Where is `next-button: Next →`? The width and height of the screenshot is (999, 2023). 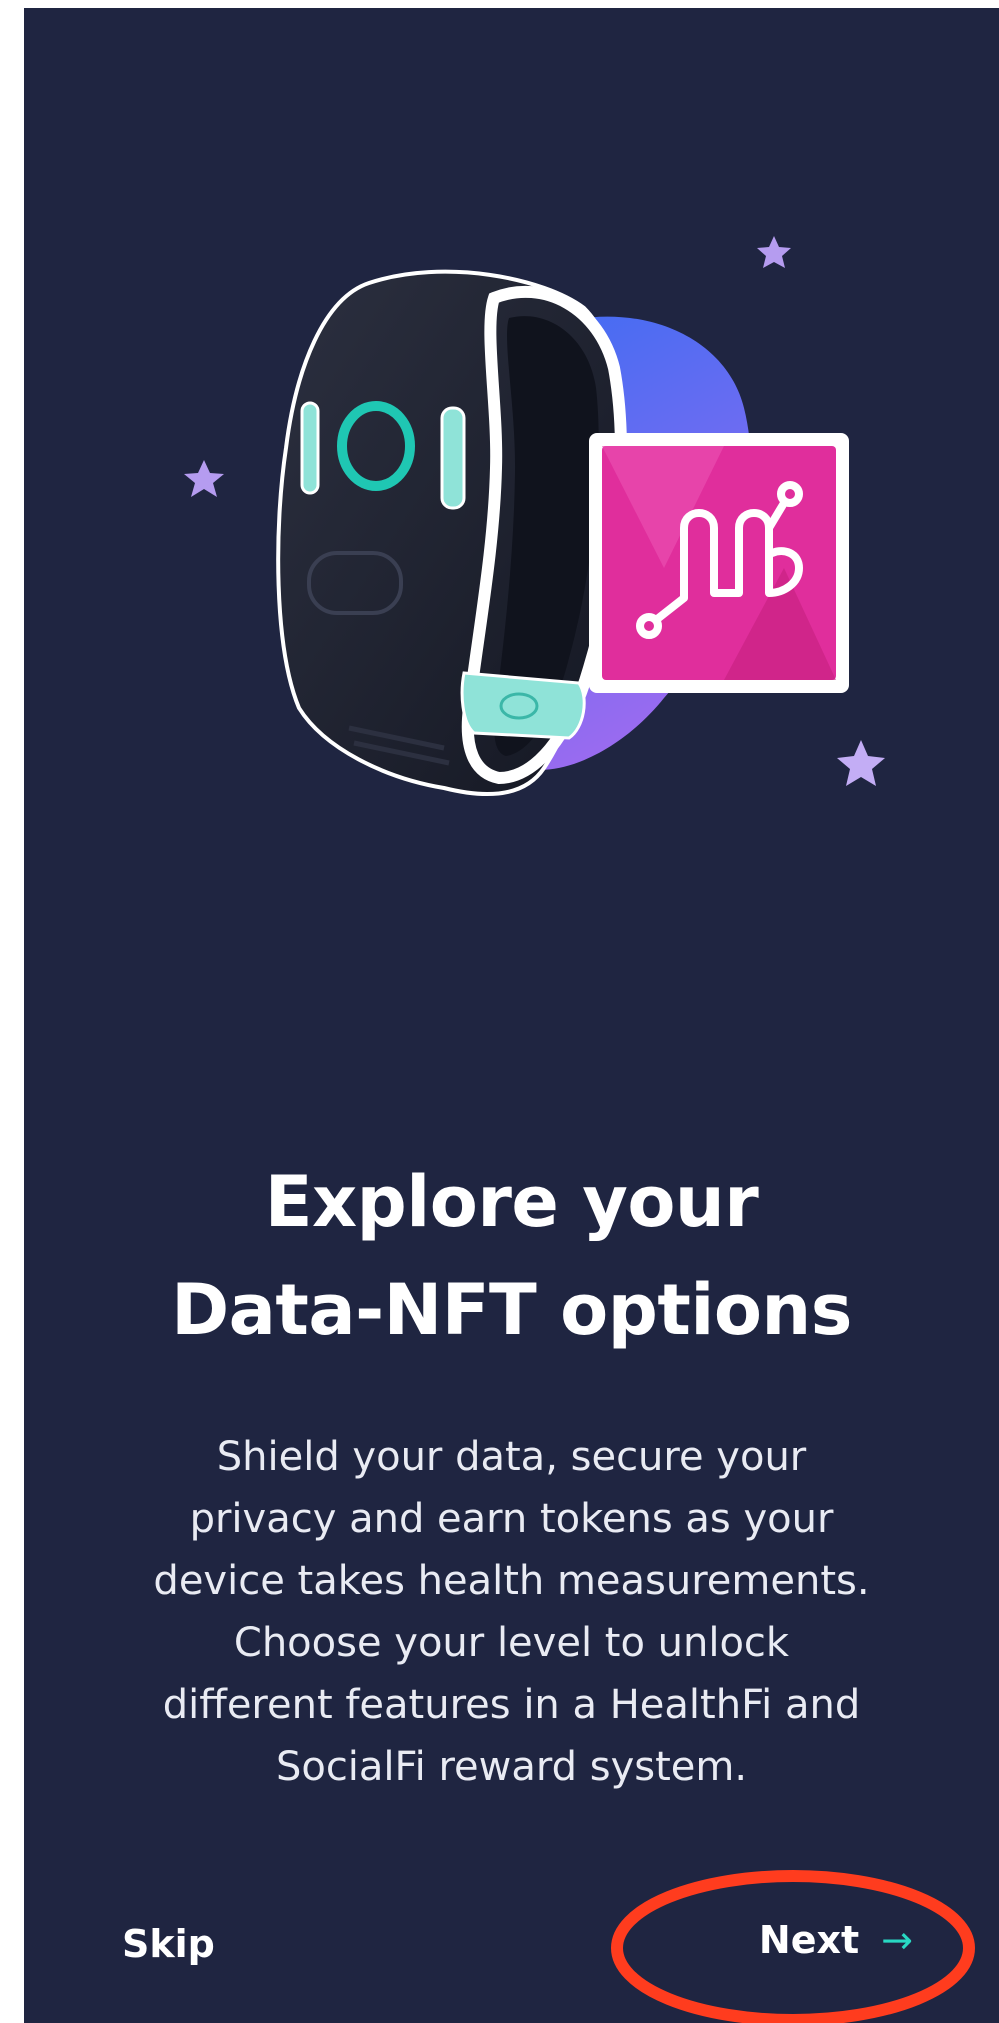
next-button: Next → is located at coordinates (836, 1940).